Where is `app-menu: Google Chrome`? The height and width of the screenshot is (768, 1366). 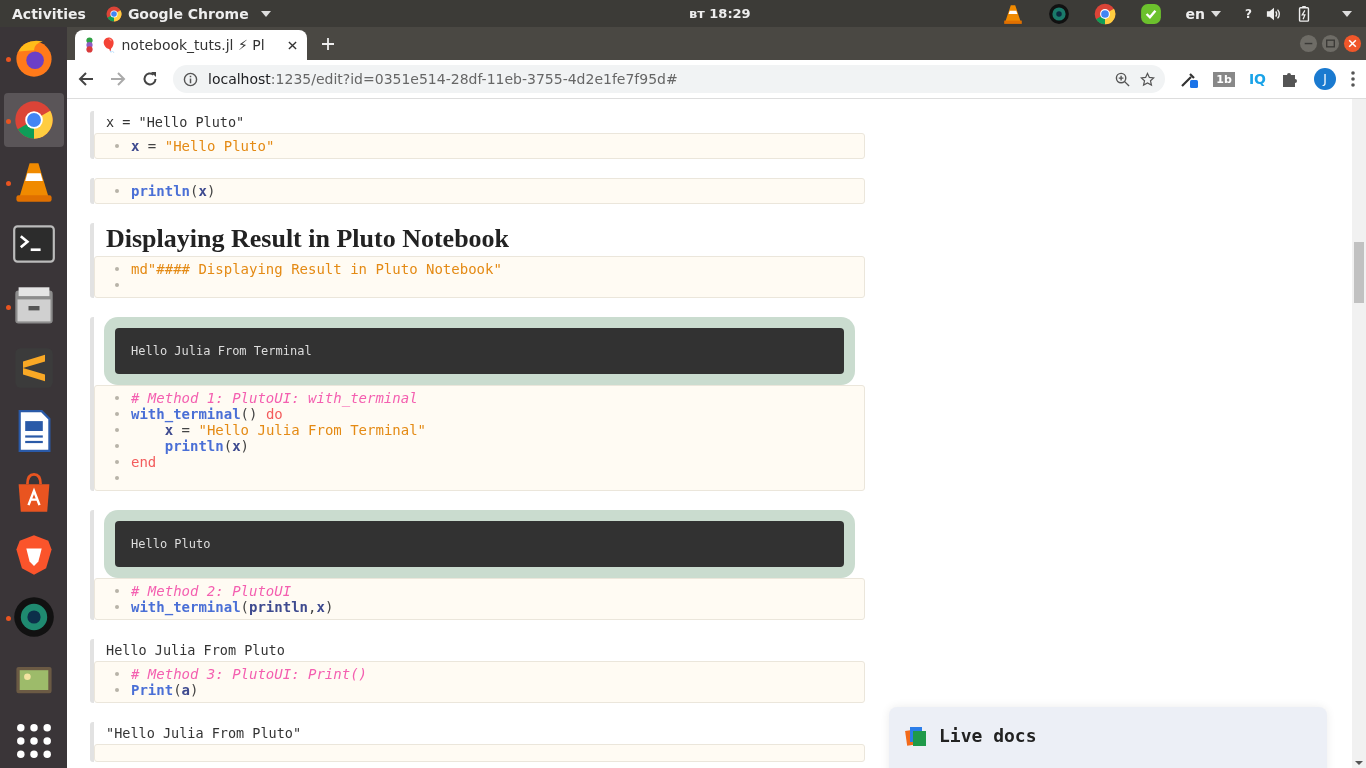
app-menu: Google Chrome is located at coordinates (188, 13).